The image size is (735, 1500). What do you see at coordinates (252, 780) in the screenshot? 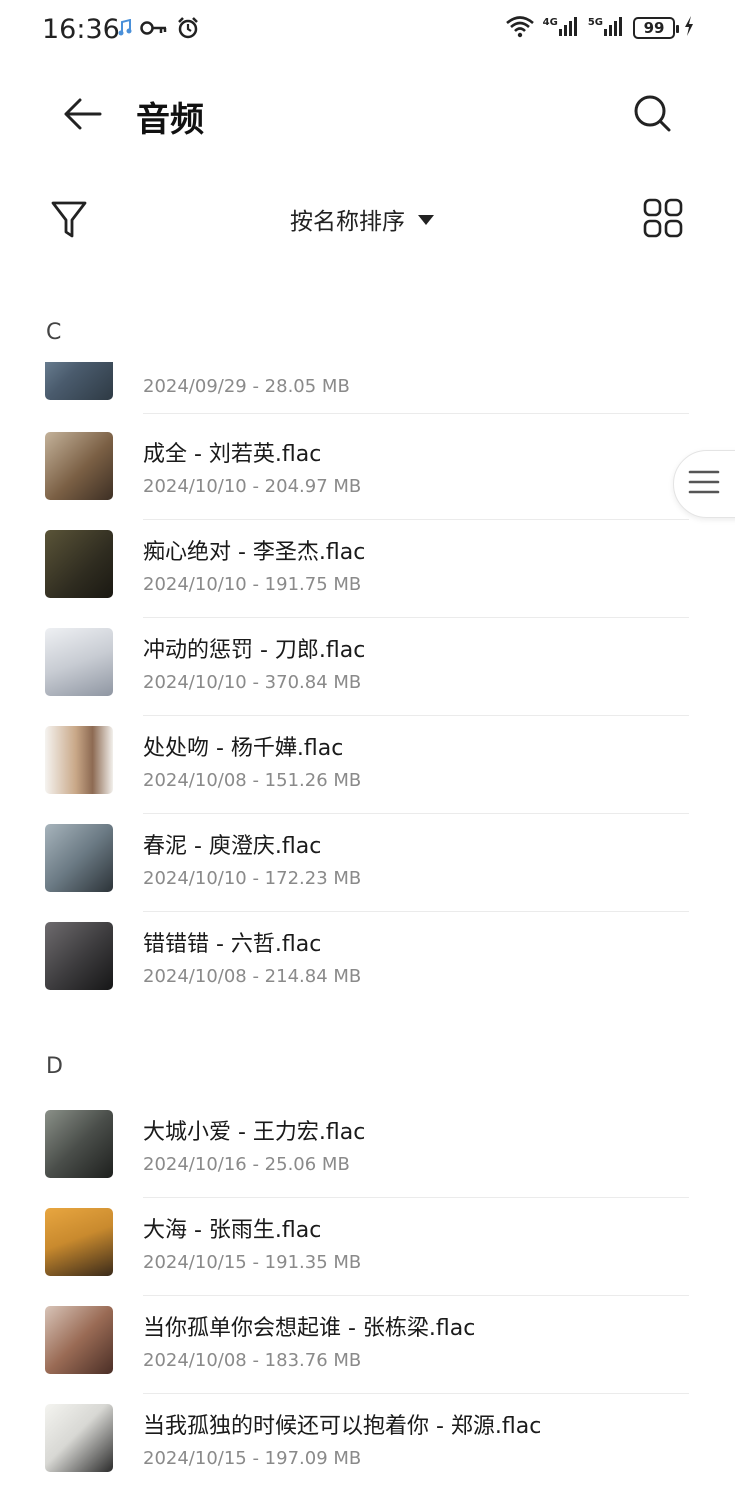
I see `item-meta: 2024/10/08 - 151.26 MB` at bounding box center [252, 780].